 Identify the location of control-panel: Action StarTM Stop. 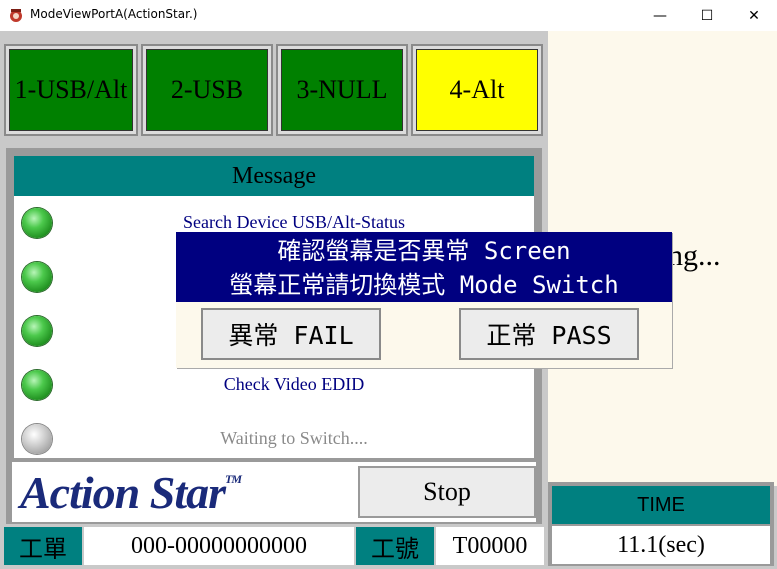
(274, 491).